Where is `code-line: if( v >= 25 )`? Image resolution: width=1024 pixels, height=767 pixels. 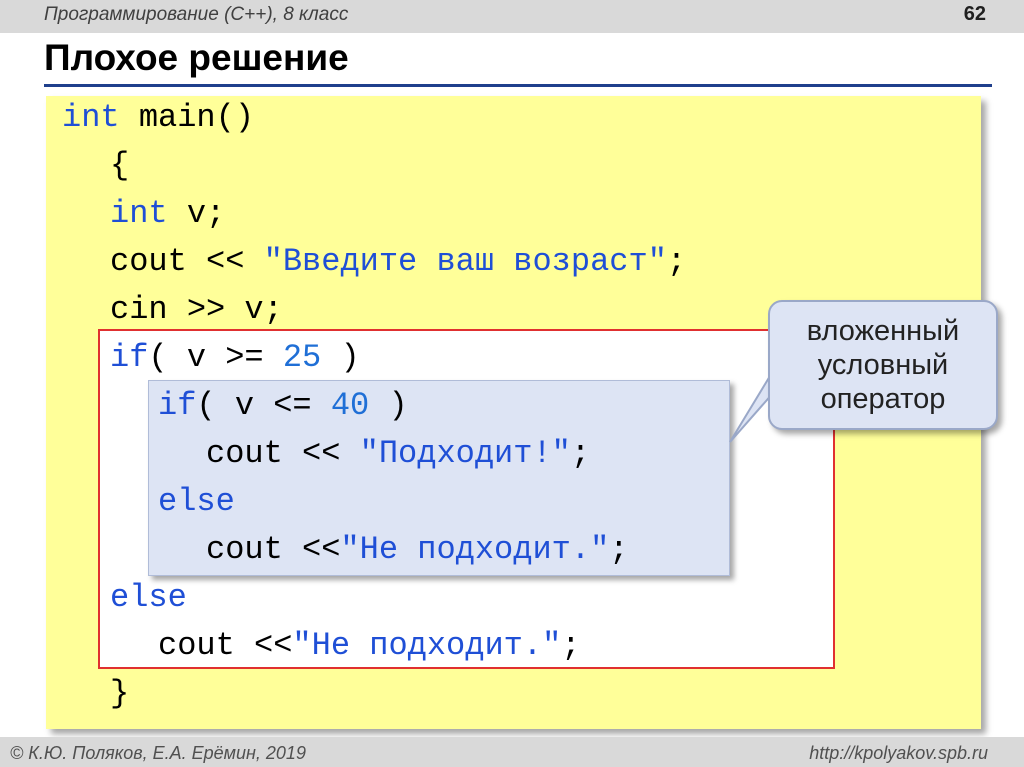
code-line: if( v >= 25 ) is located at coordinates (235, 358).